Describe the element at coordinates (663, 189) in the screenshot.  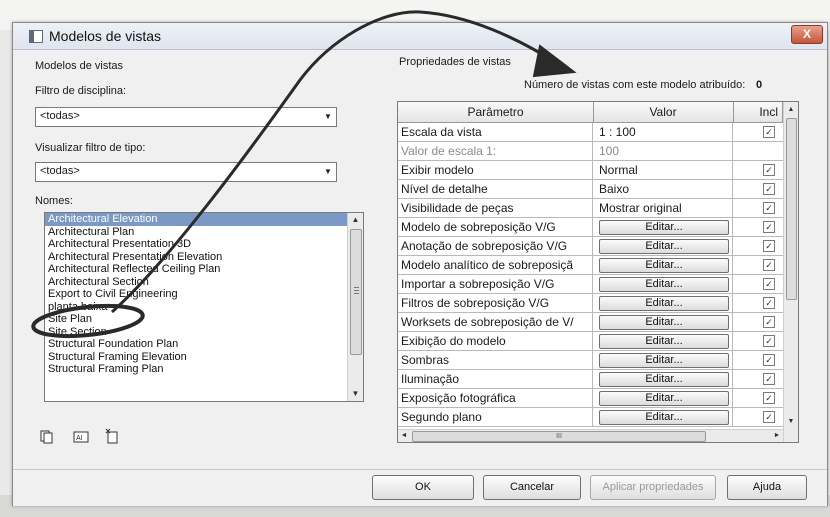
I see `param-value: Baixo` at that location.